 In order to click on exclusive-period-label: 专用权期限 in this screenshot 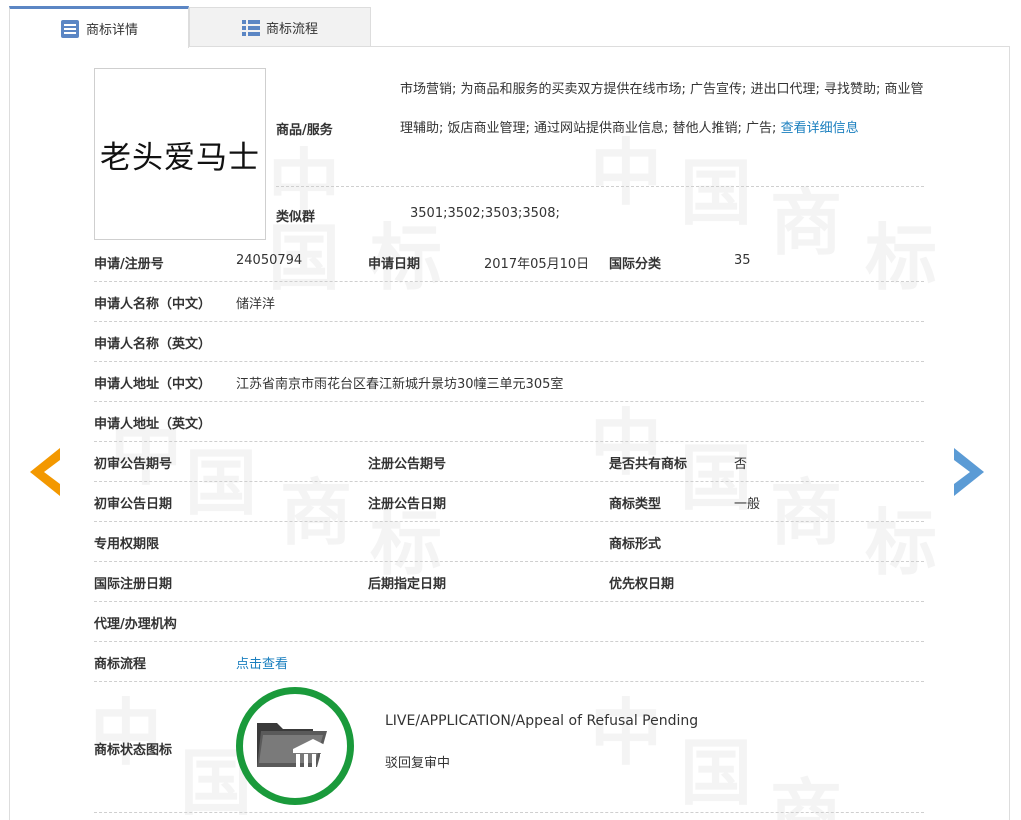, I will do `click(127, 544)`.